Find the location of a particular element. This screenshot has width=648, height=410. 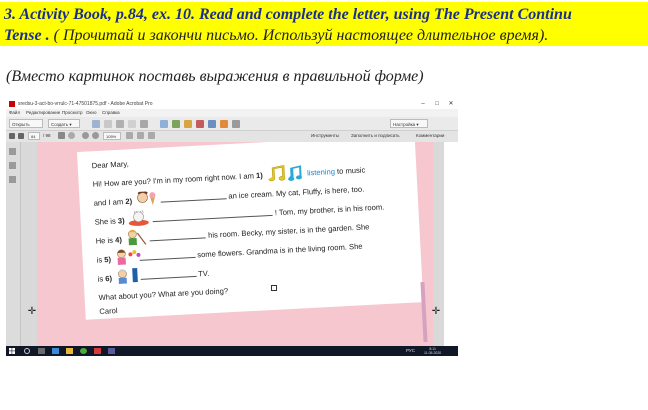

line2-text: and I am is located at coordinates (108, 202).